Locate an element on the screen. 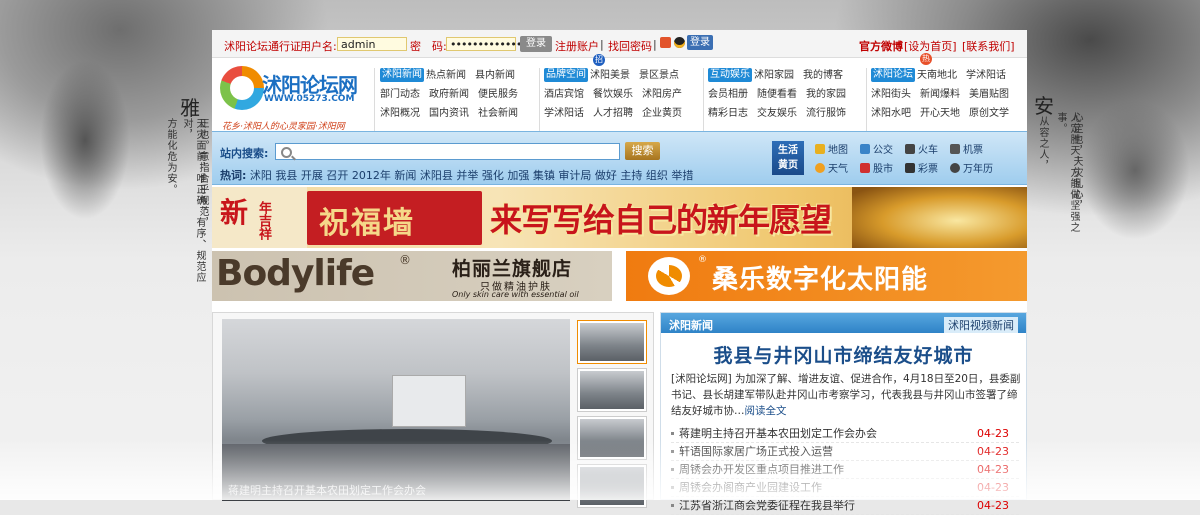  search-icon is located at coordinates (286, 152).